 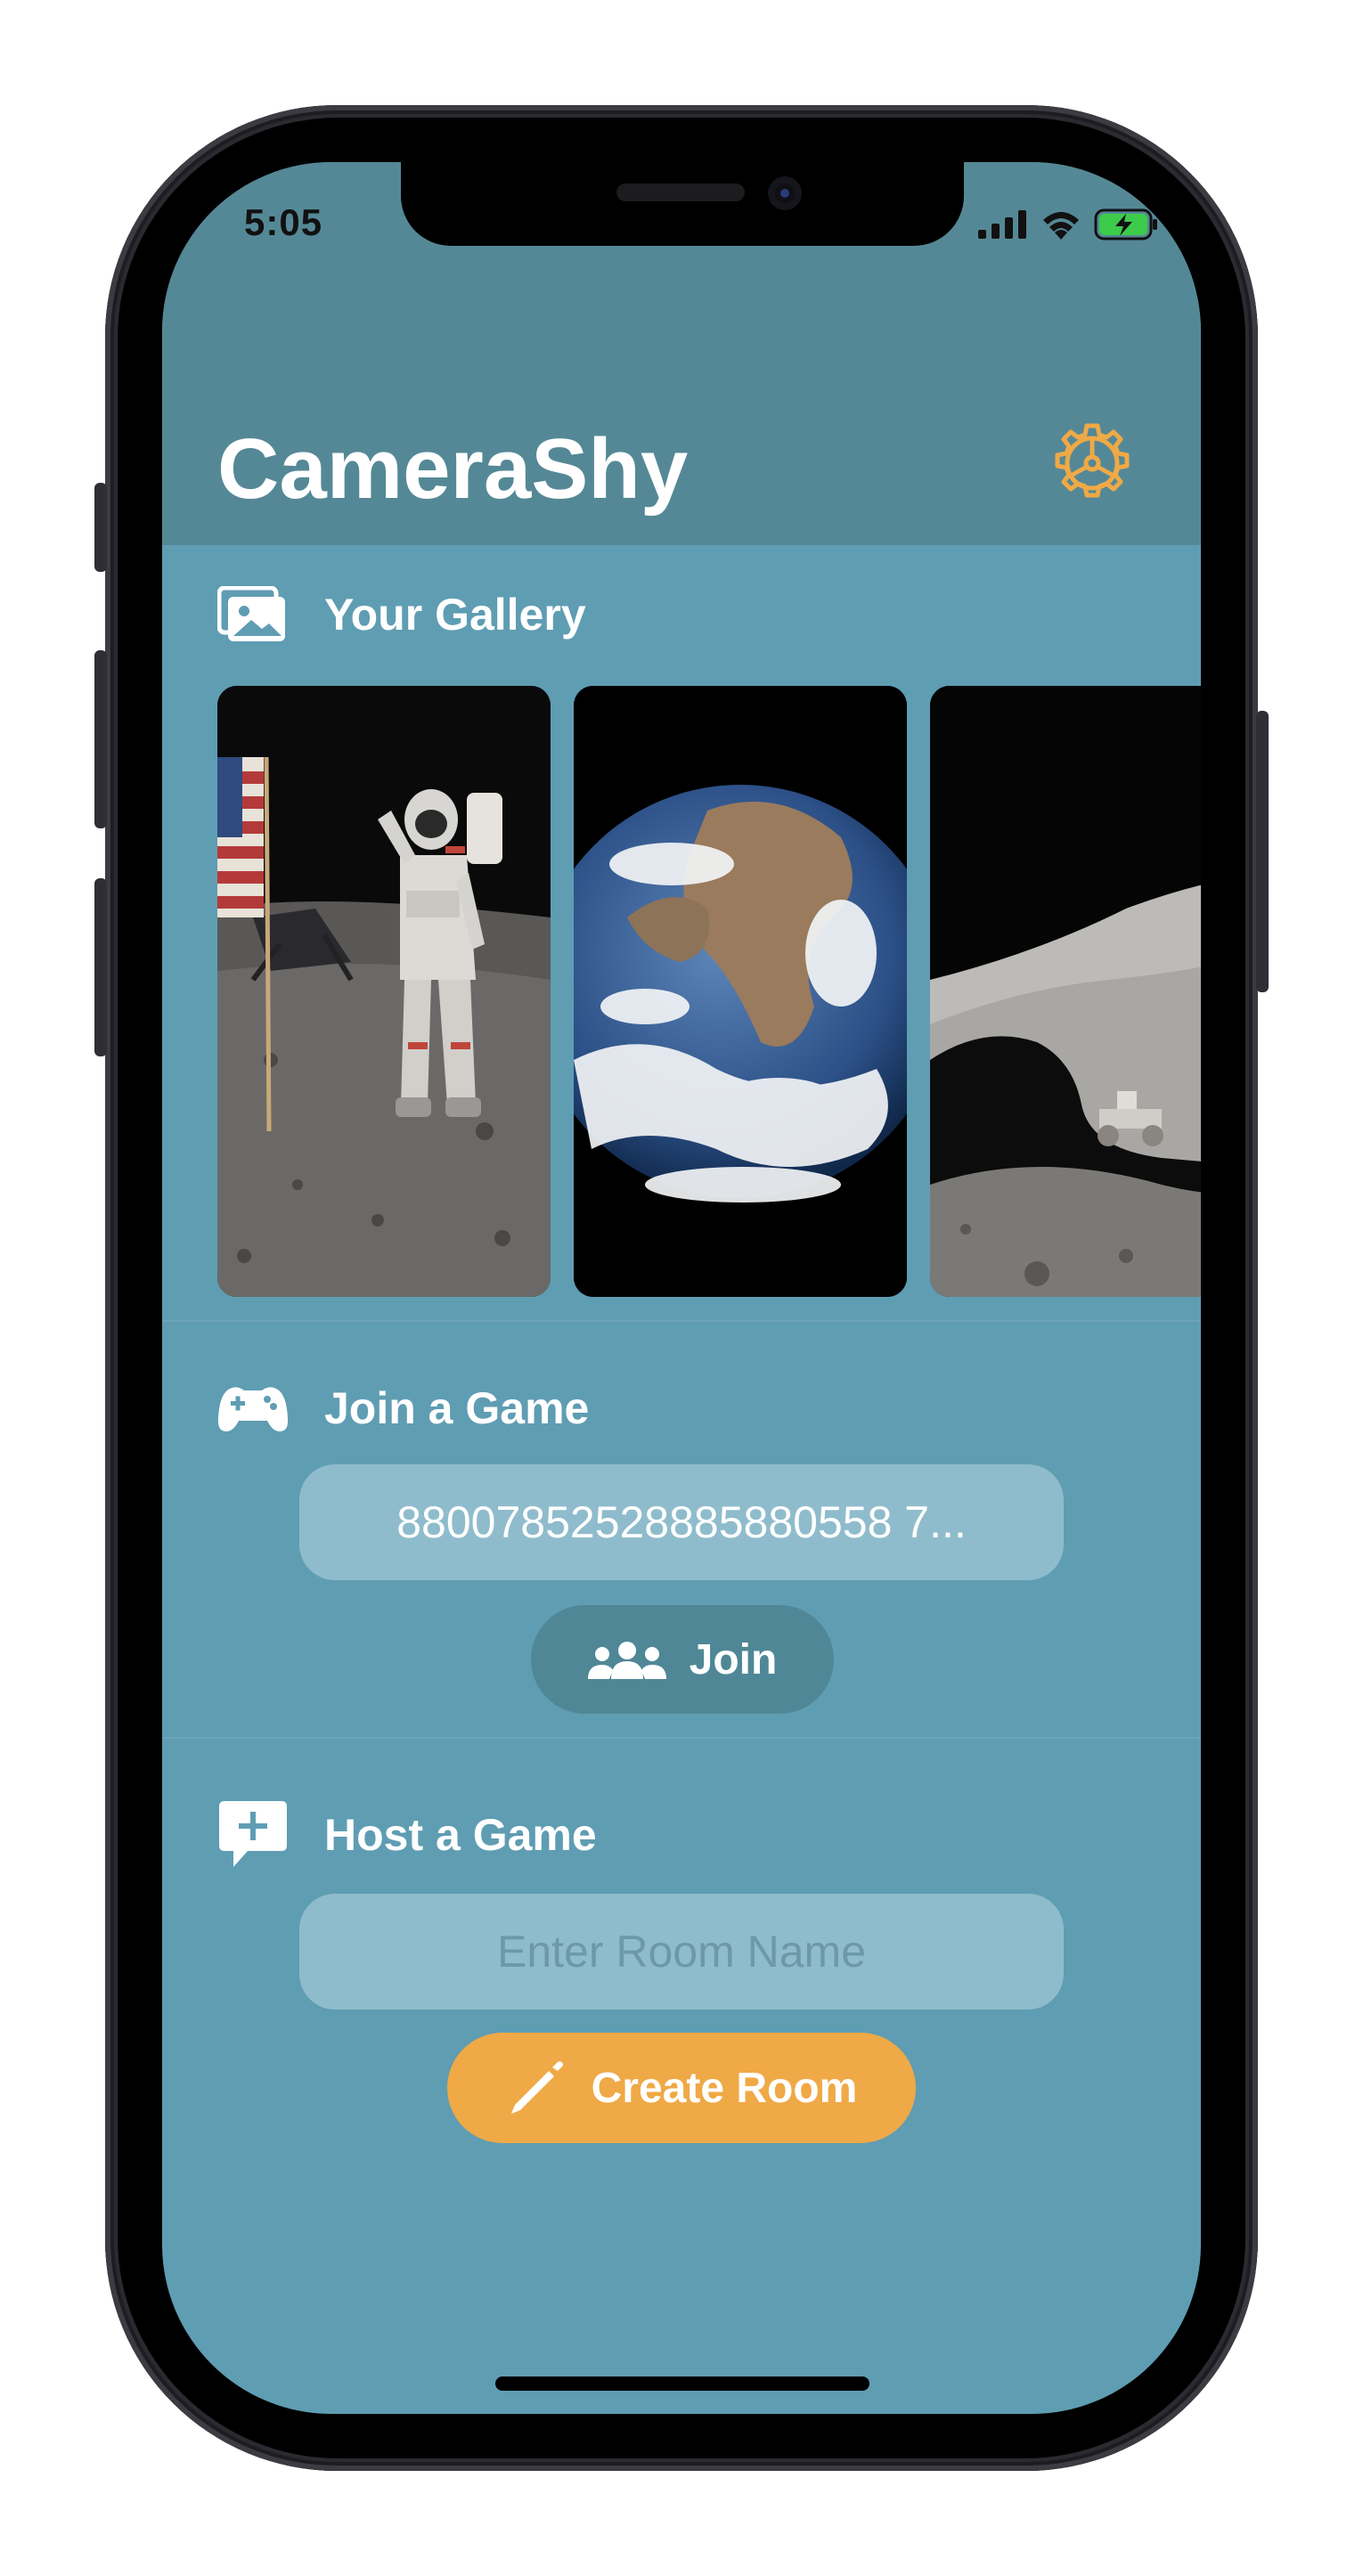 What do you see at coordinates (740, 992) in the screenshot?
I see `gallery-photo-earth` at bounding box center [740, 992].